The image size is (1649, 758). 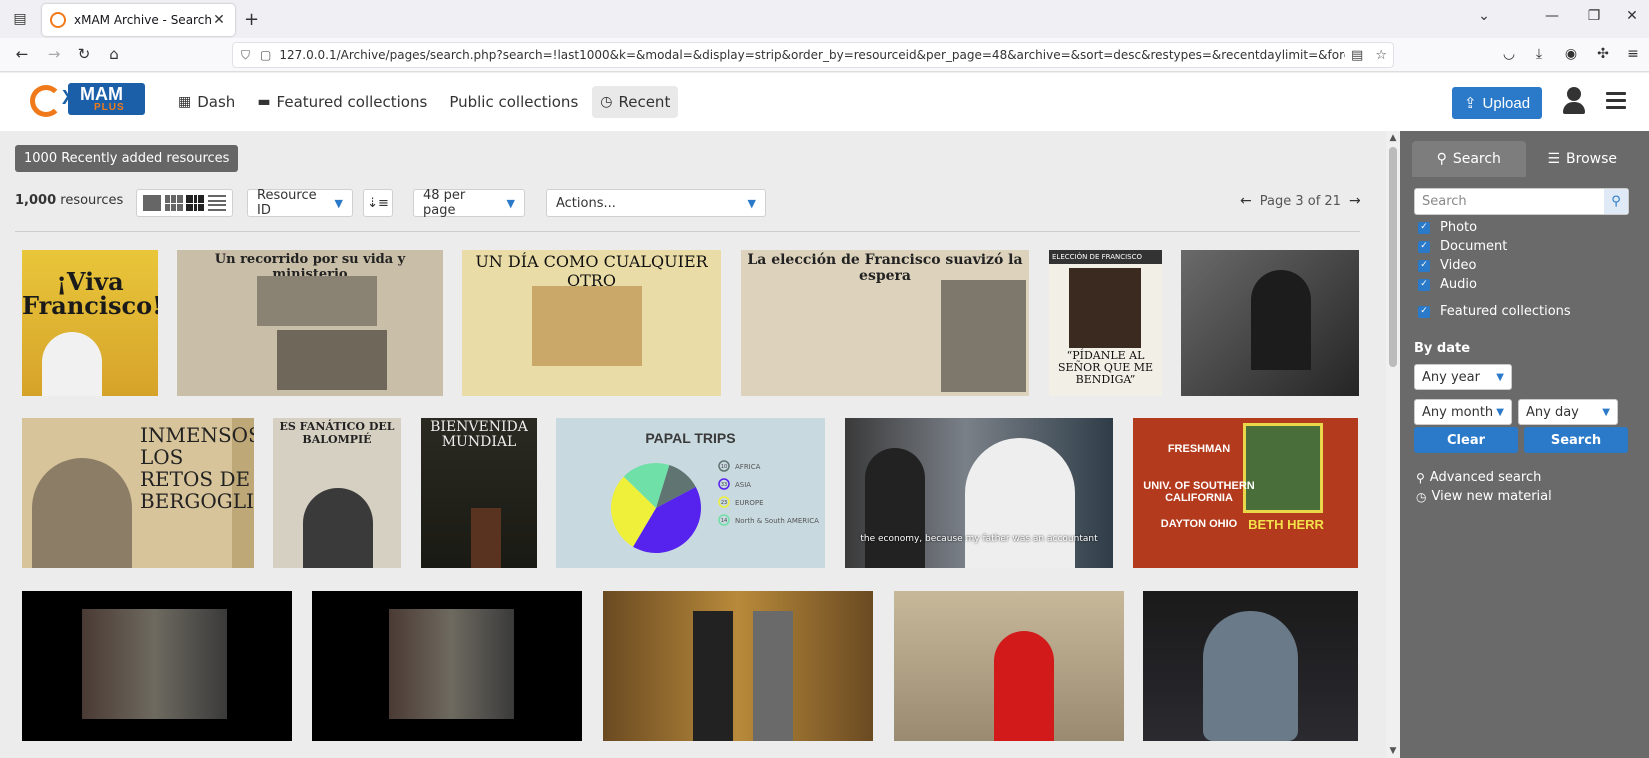 What do you see at coordinates (87, 101) in the screenshot?
I see `xmam-logo: X MAM PLUS` at bounding box center [87, 101].